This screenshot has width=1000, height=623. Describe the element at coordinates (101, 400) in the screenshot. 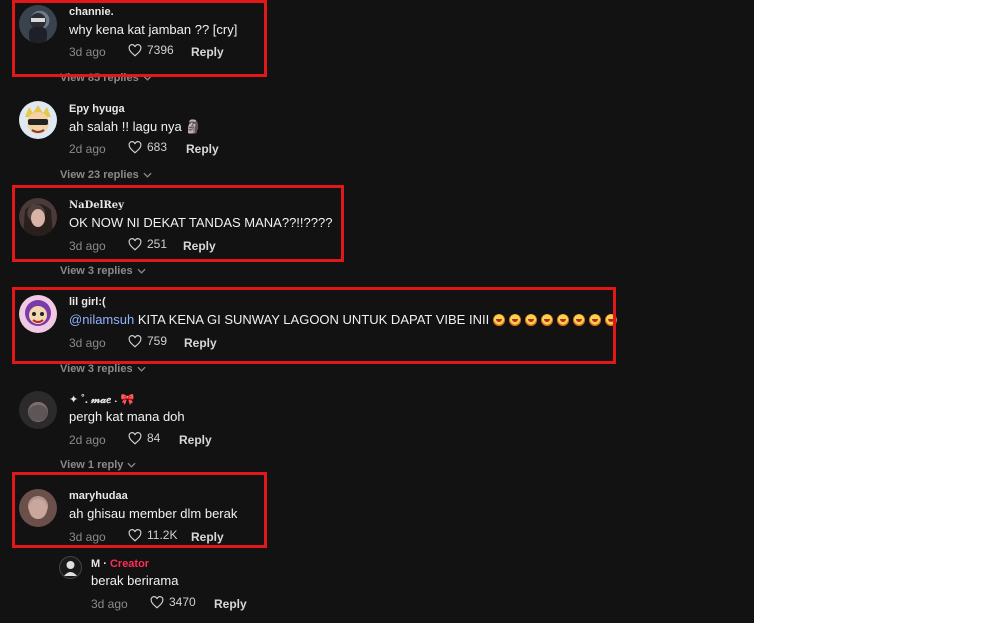

I see `username: ✦ ˚. 𝓂𝒶𝑒 ˖ 🎀` at that location.